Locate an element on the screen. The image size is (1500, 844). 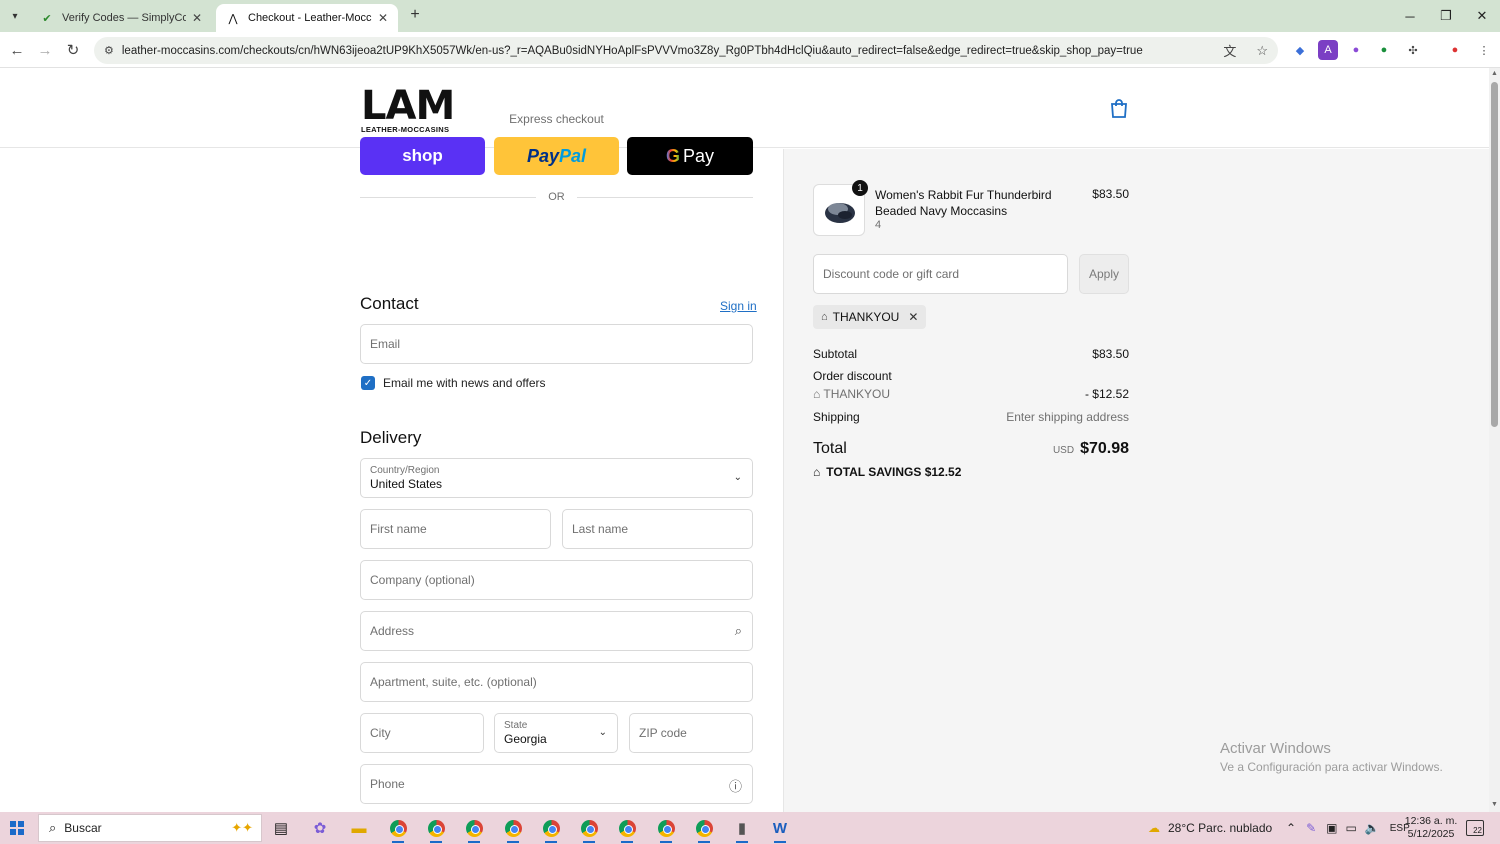
scroll-up-arrow-icon: ▲ is located at coordinates (1494, 73).